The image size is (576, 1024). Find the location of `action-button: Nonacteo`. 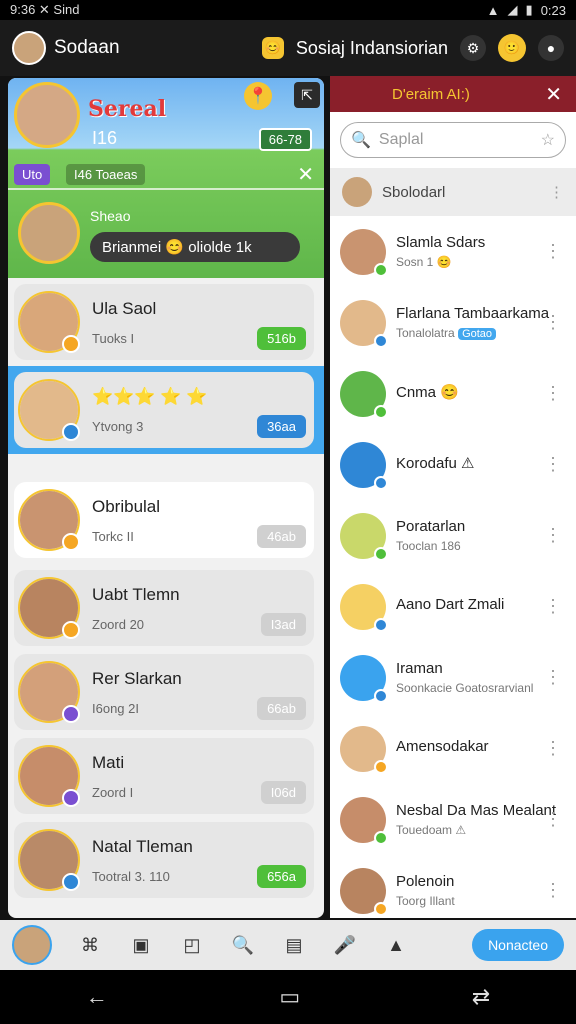

action-button: Nonacteo is located at coordinates (518, 945).